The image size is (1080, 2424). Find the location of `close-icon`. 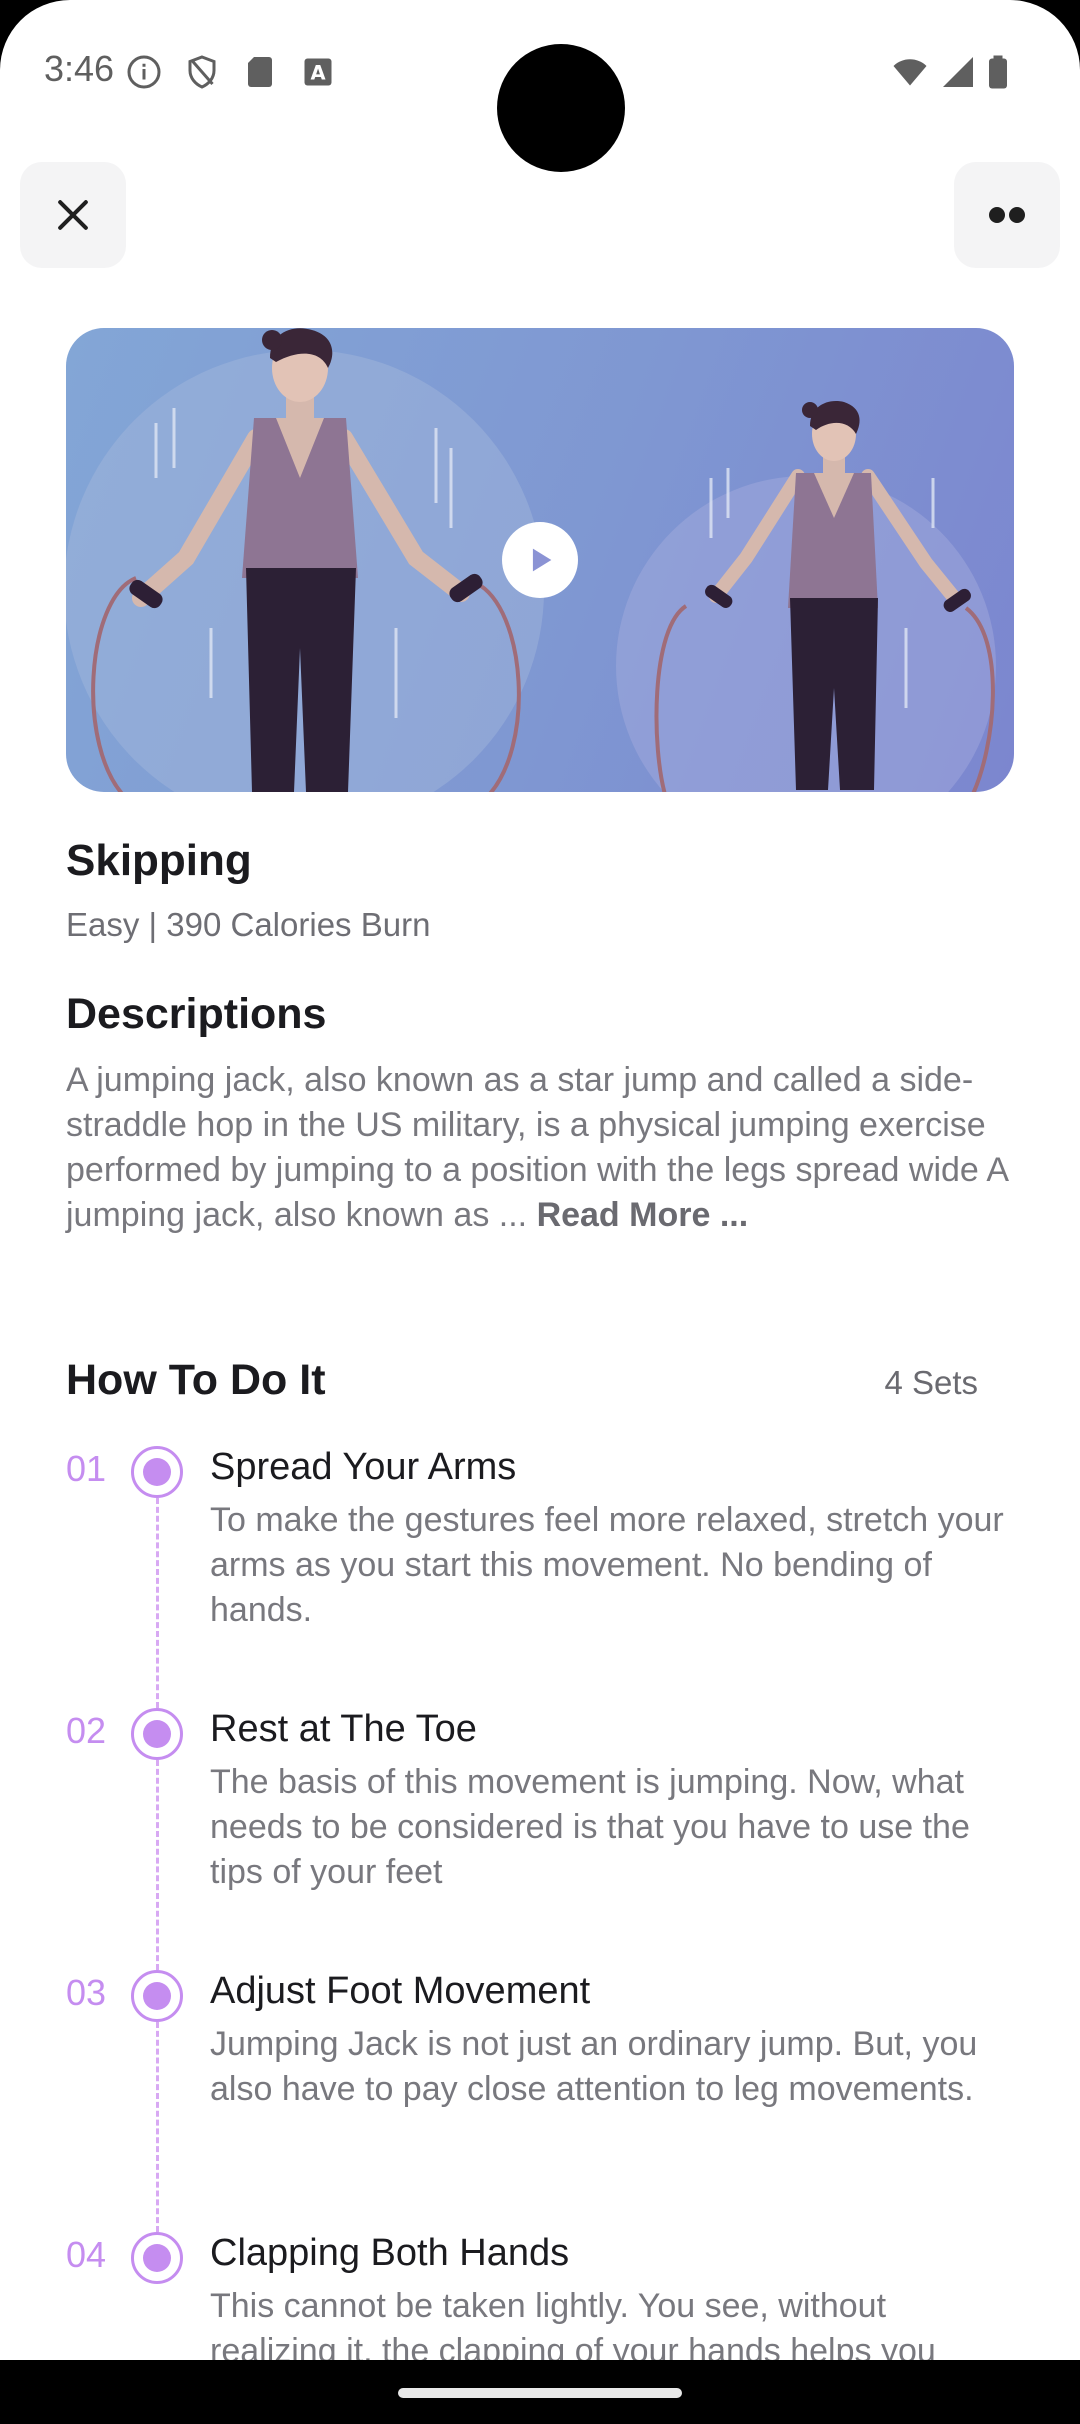

close-icon is located at coordinates (73, 215).